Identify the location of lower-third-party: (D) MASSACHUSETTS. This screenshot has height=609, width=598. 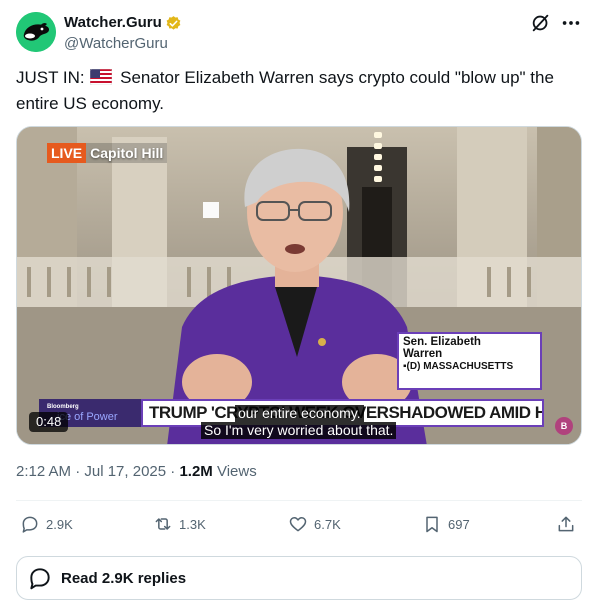
(460, 366).